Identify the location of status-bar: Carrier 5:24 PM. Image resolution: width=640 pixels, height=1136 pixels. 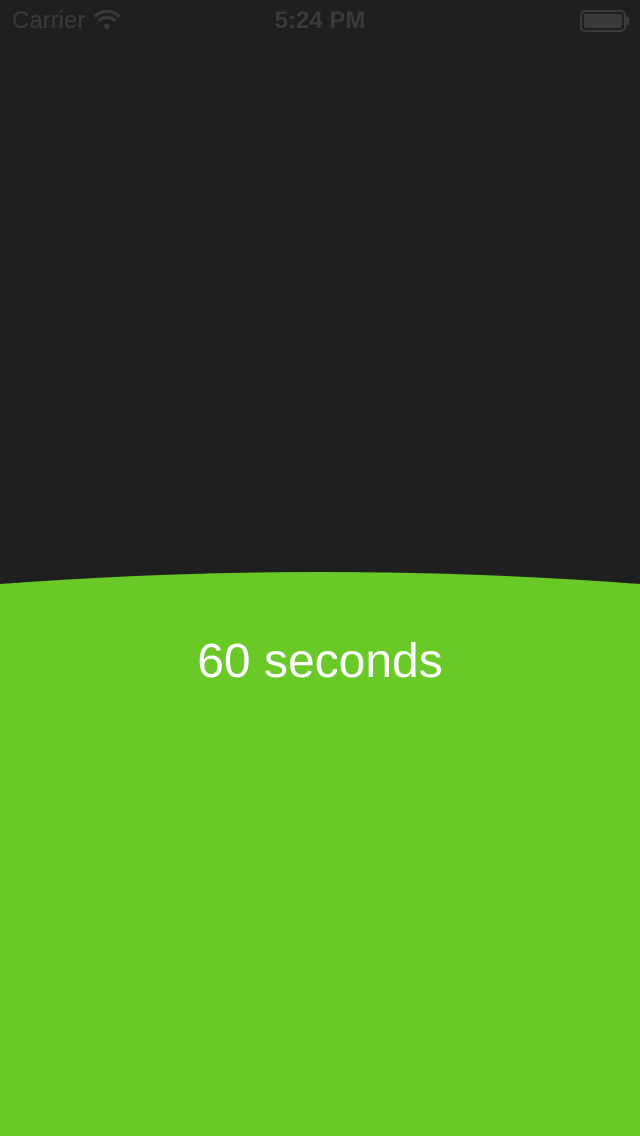
(320, 20).